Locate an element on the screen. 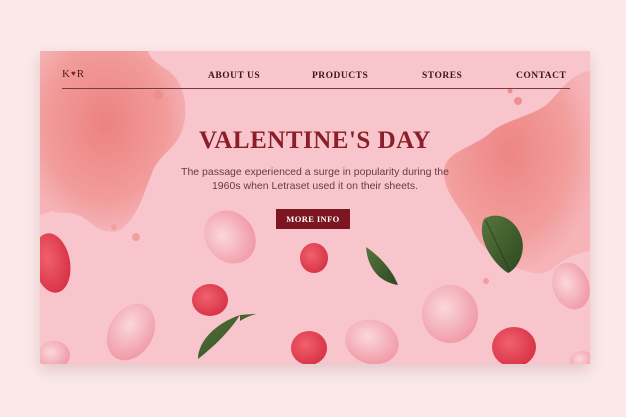  nav-contact: CONTACT is located at coordinates (541, 76).